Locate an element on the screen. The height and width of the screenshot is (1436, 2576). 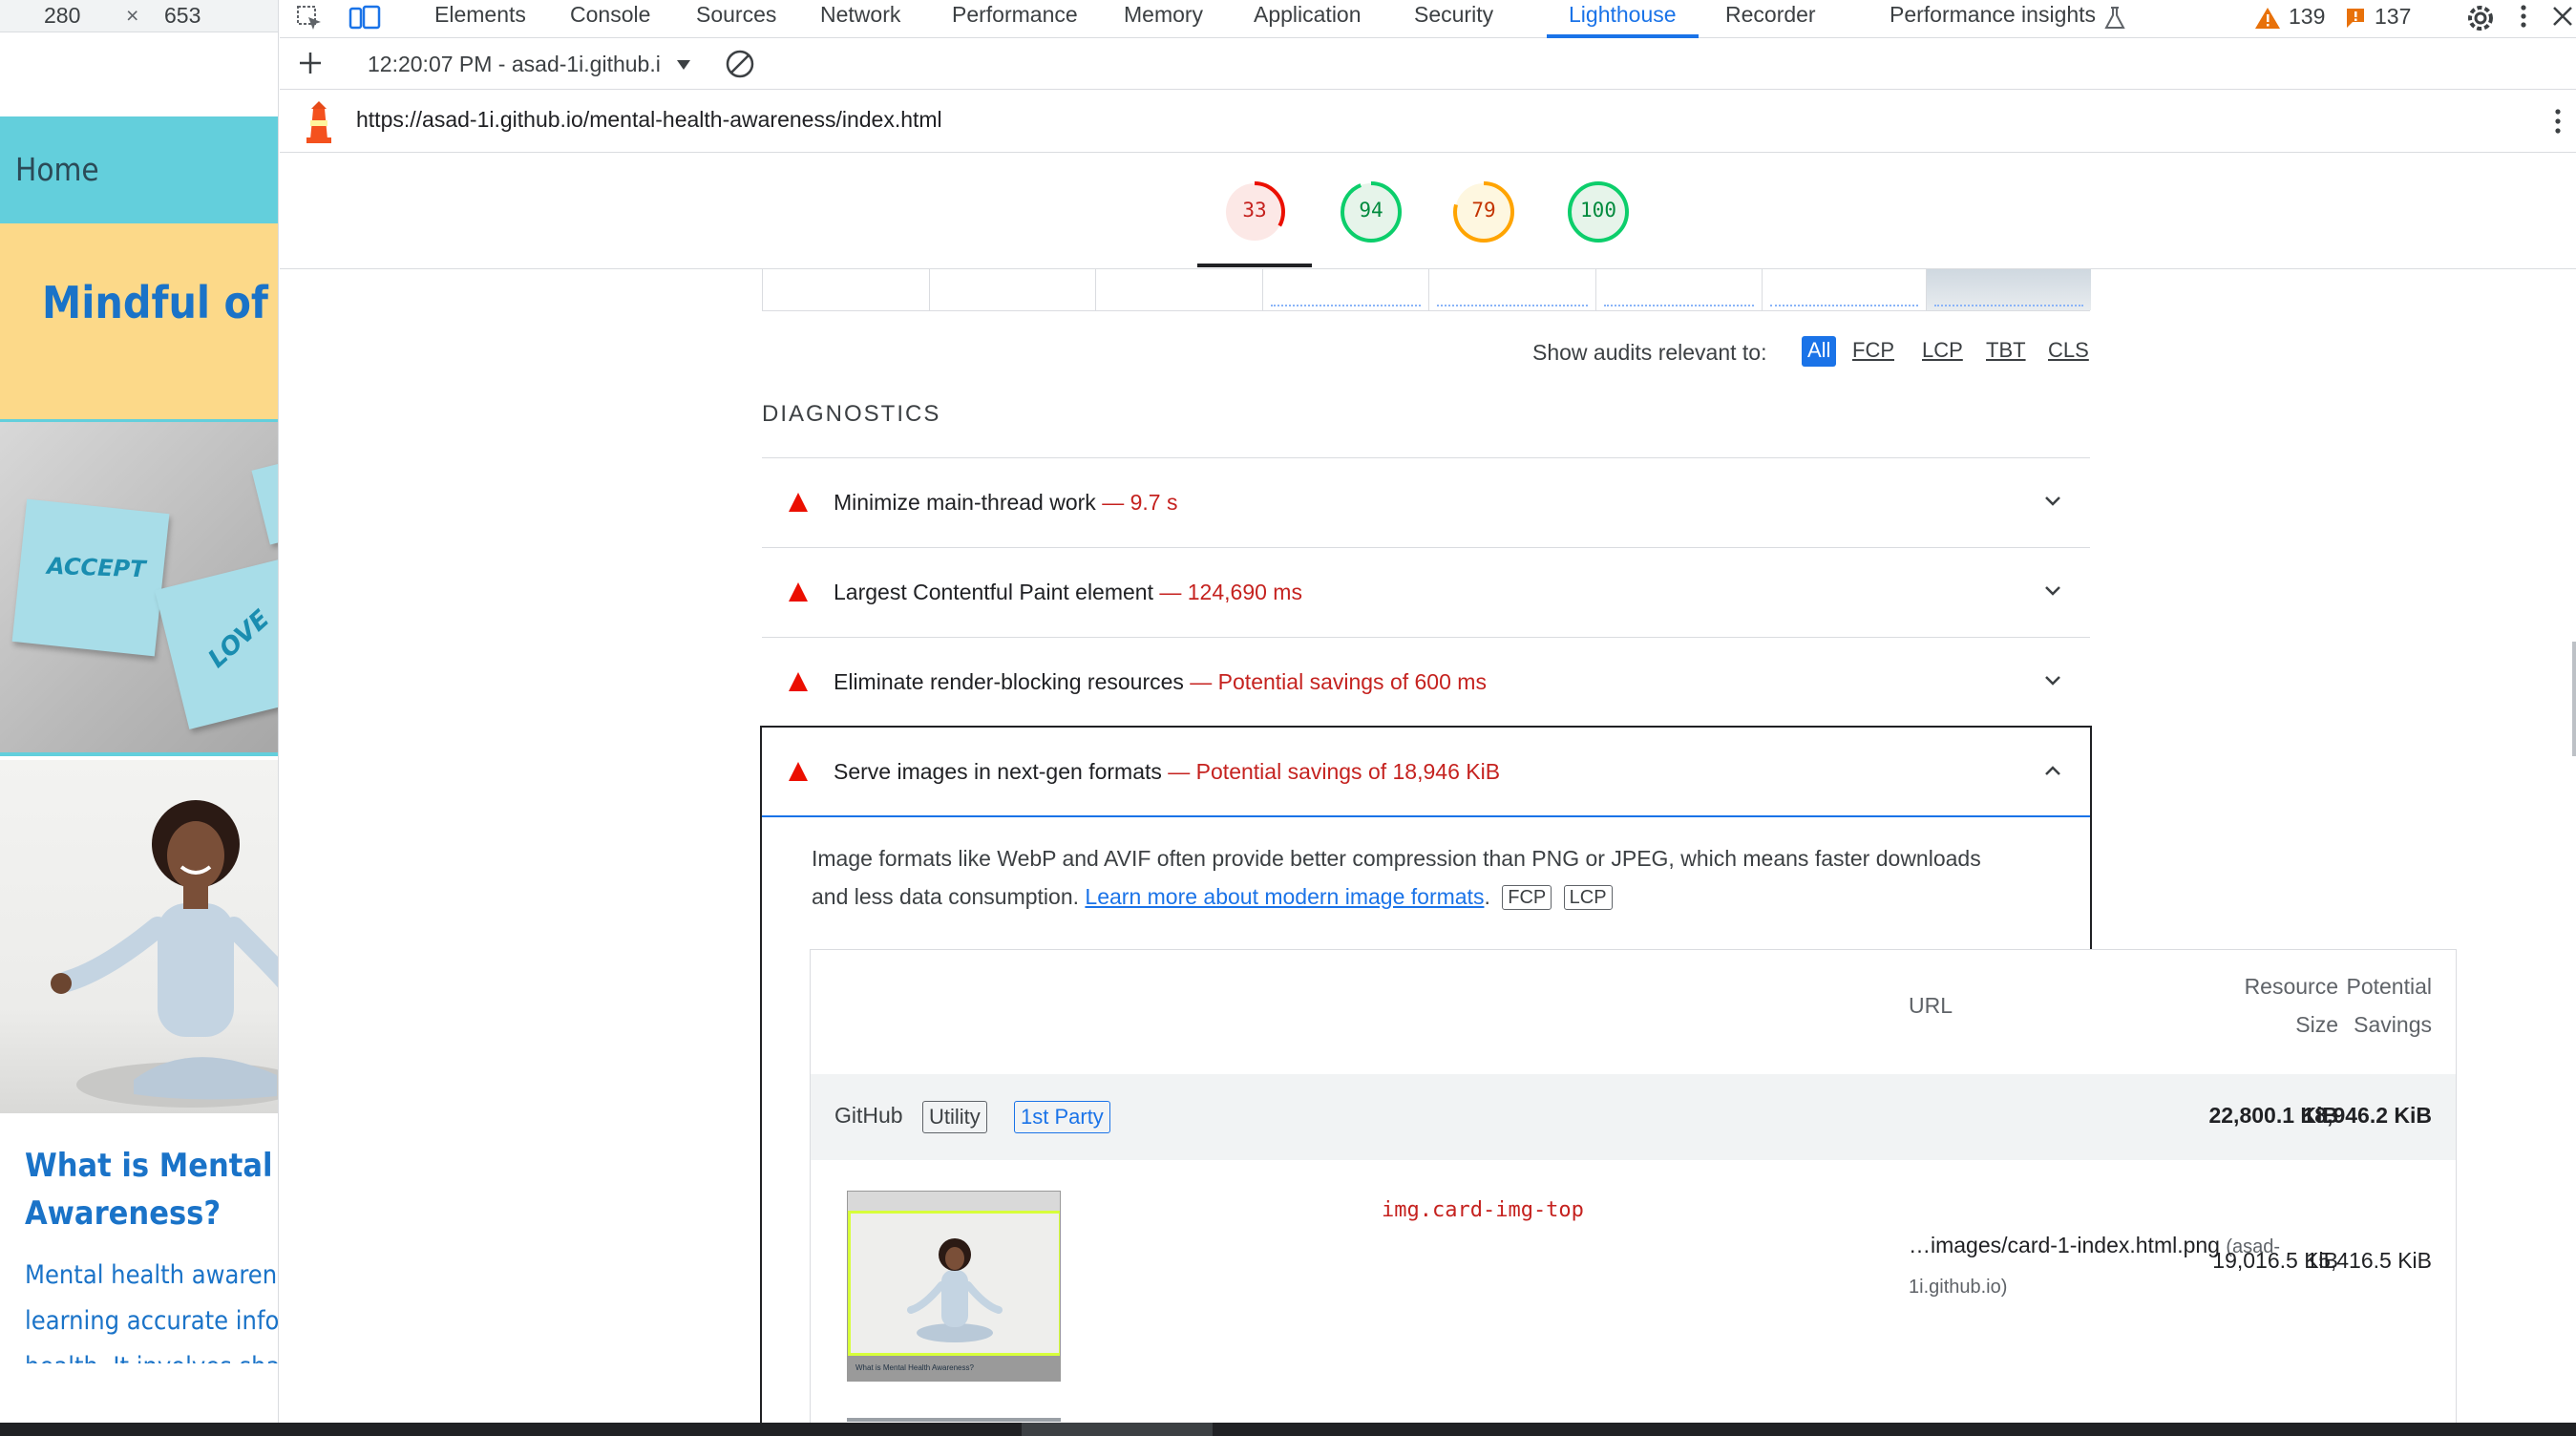
report-menu-icon is located at coordinates (2558, 122).